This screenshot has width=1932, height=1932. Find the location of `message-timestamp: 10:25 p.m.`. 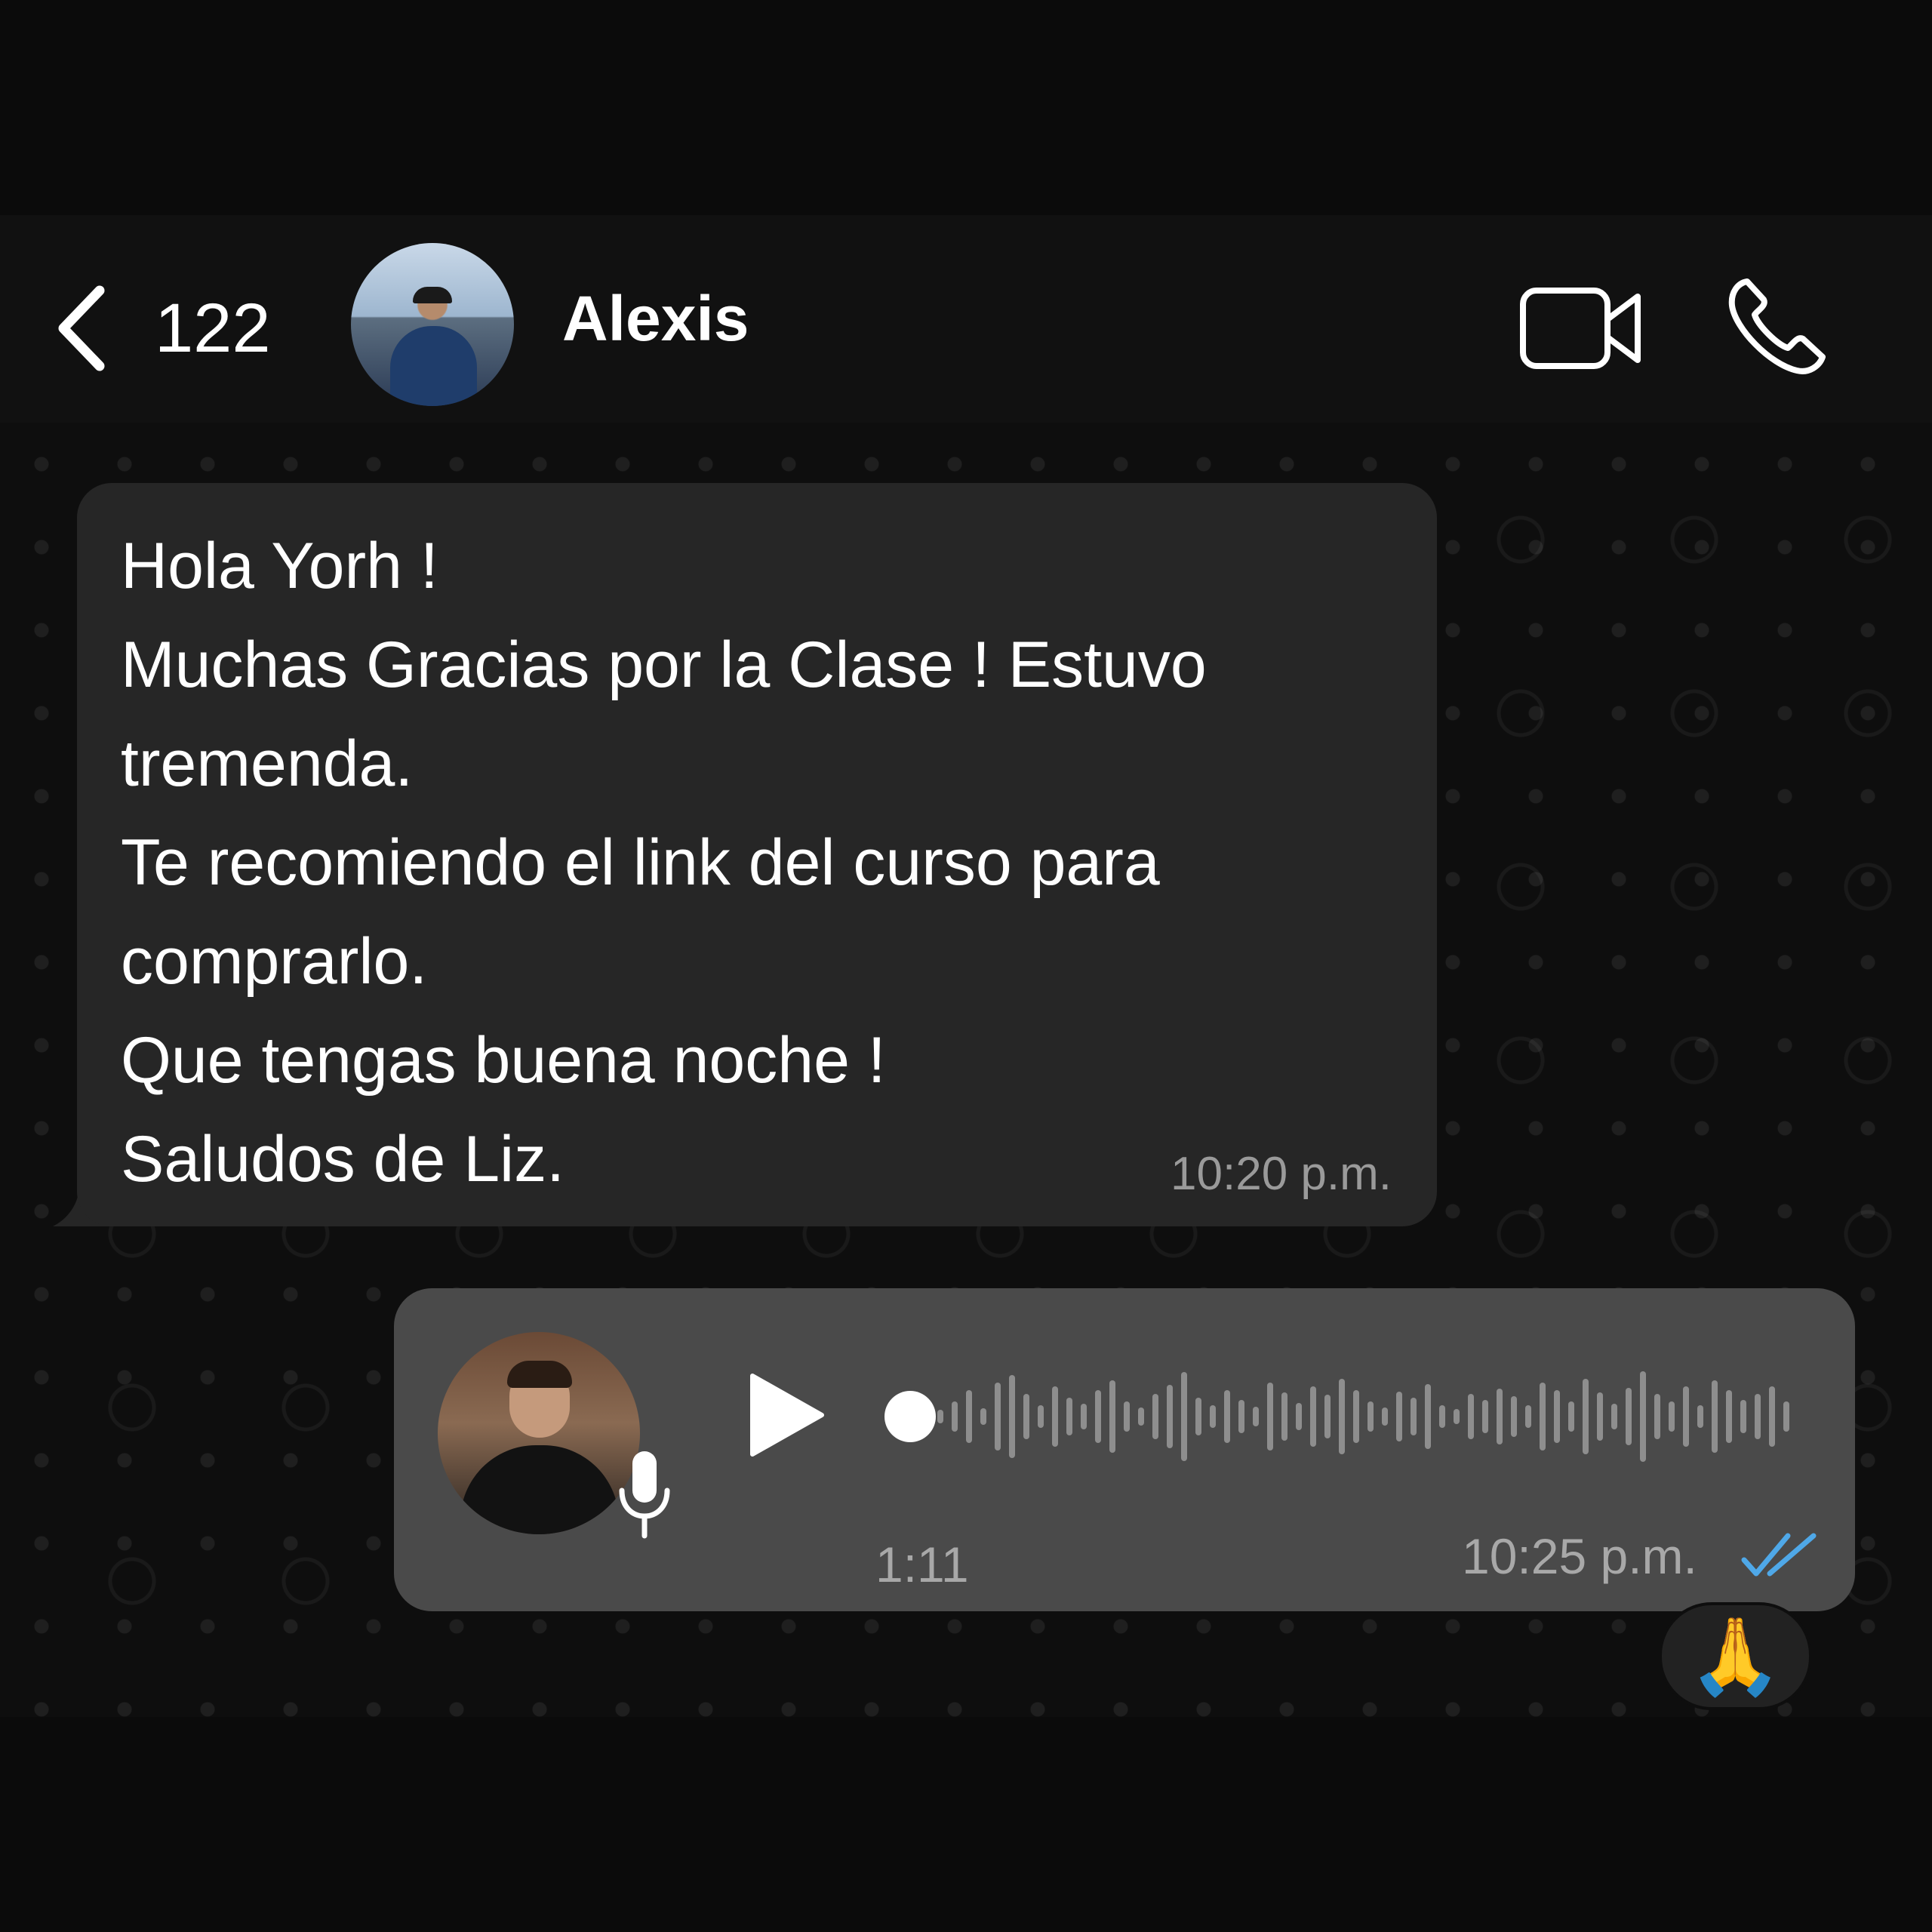

message-timestamp: 10:25 p.m. is located at coordinates (1579, 1556).